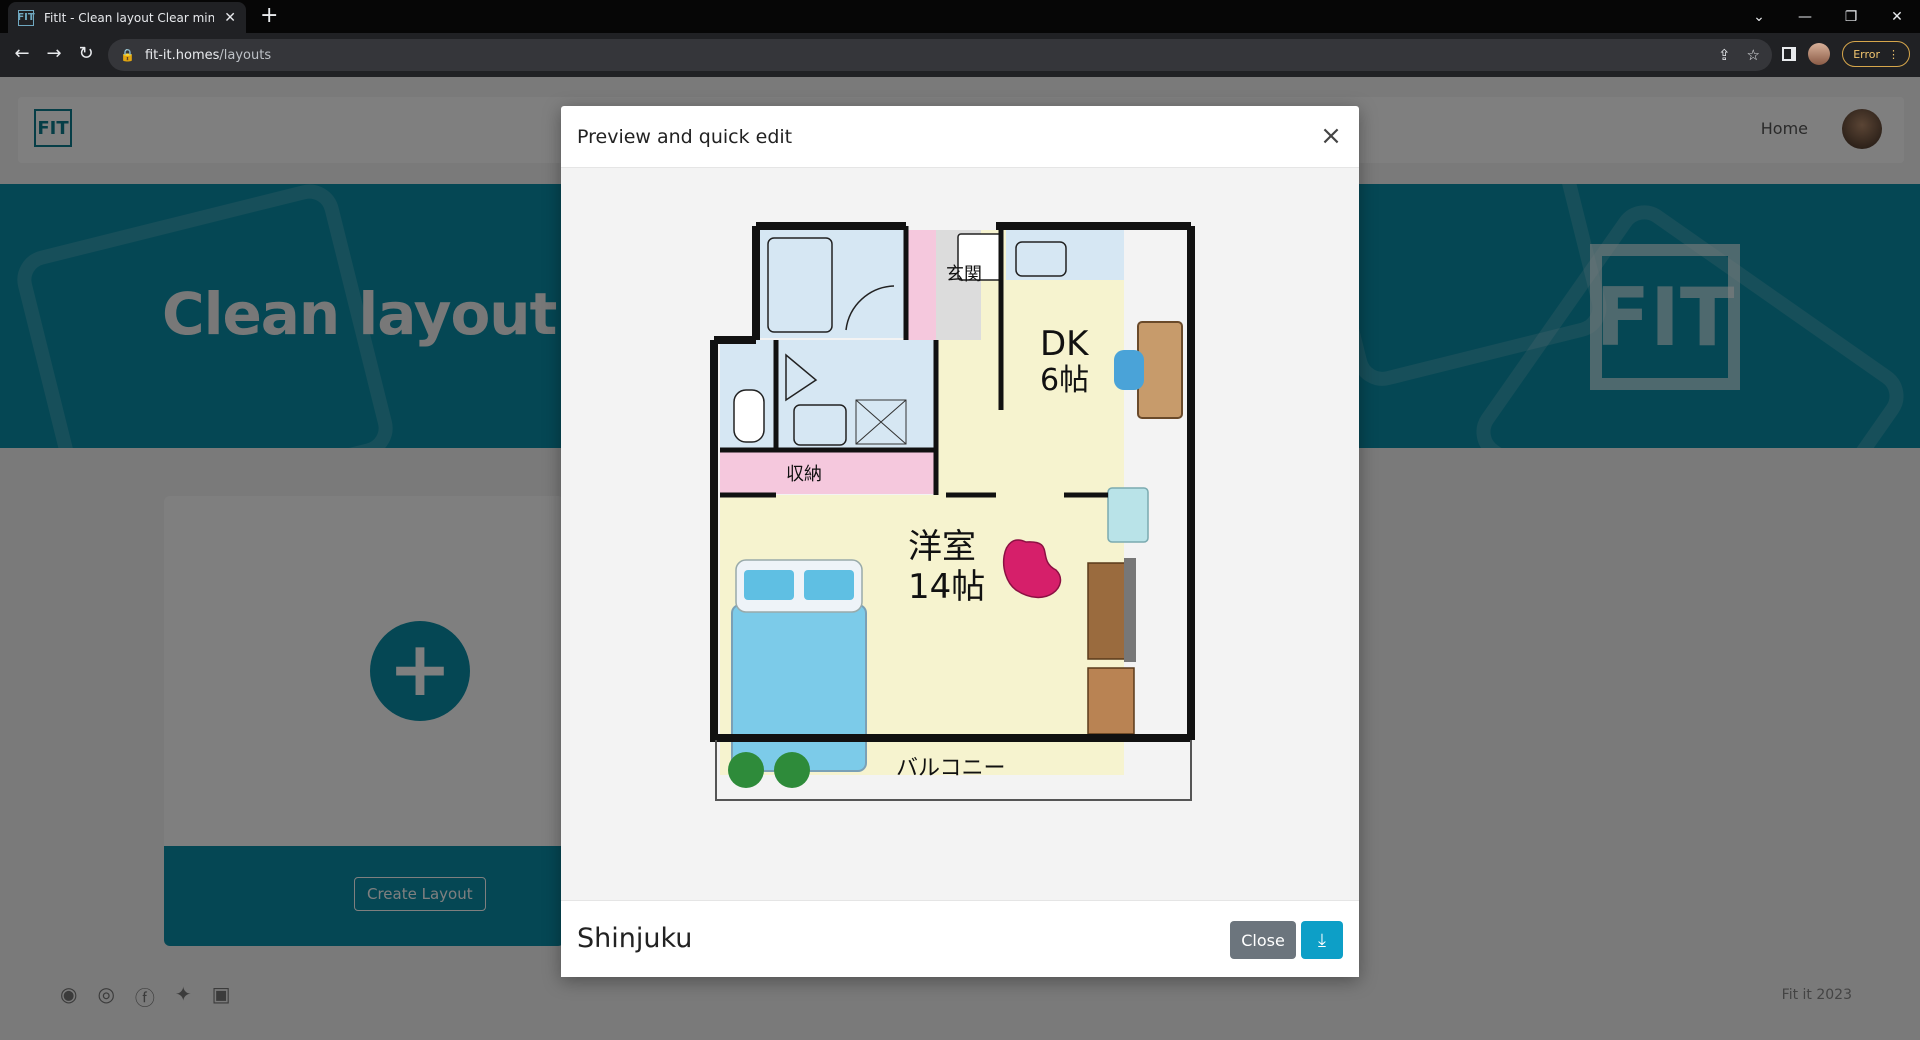 This screenshot has width=1920, height=1040. Describe the element at coordinates (54, 53) in the screenshot. I see `forward-icon: →` at that location.